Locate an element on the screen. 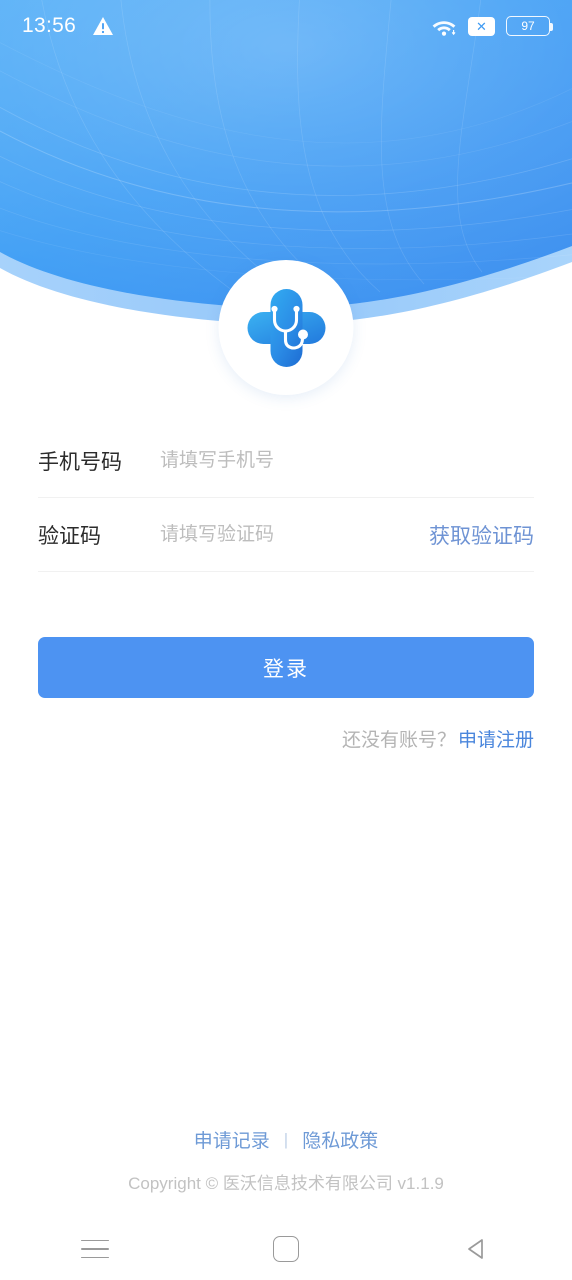 The width and height of the screenshot is (572, 1280). home-square-icon is located at coordinates (285, 1249).